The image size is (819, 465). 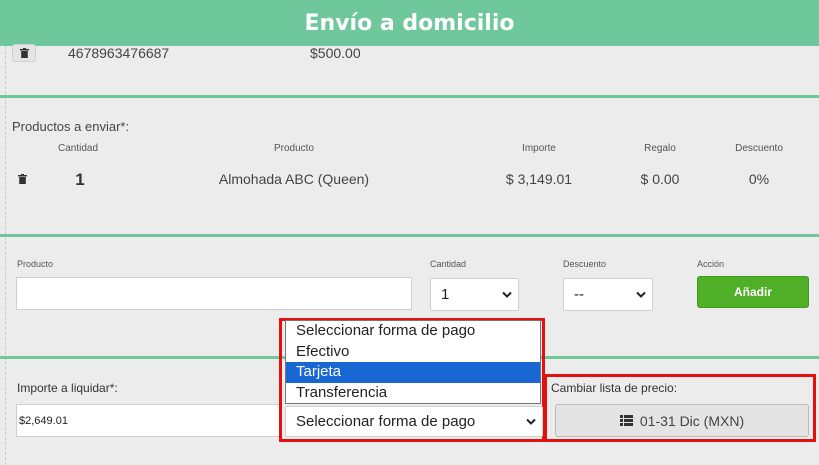 I want to click on descuento-select: --, so click(x=608, y=294).